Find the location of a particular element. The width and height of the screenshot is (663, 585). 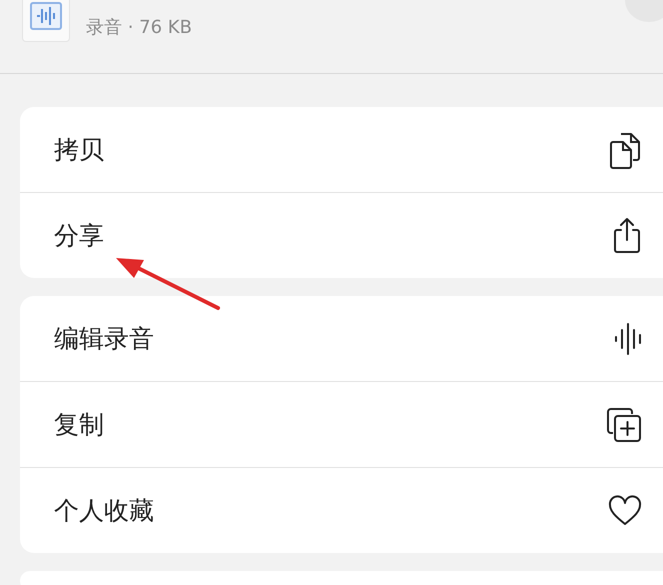

menu-item: 个人收藏 is located at coordinates (341, 510).